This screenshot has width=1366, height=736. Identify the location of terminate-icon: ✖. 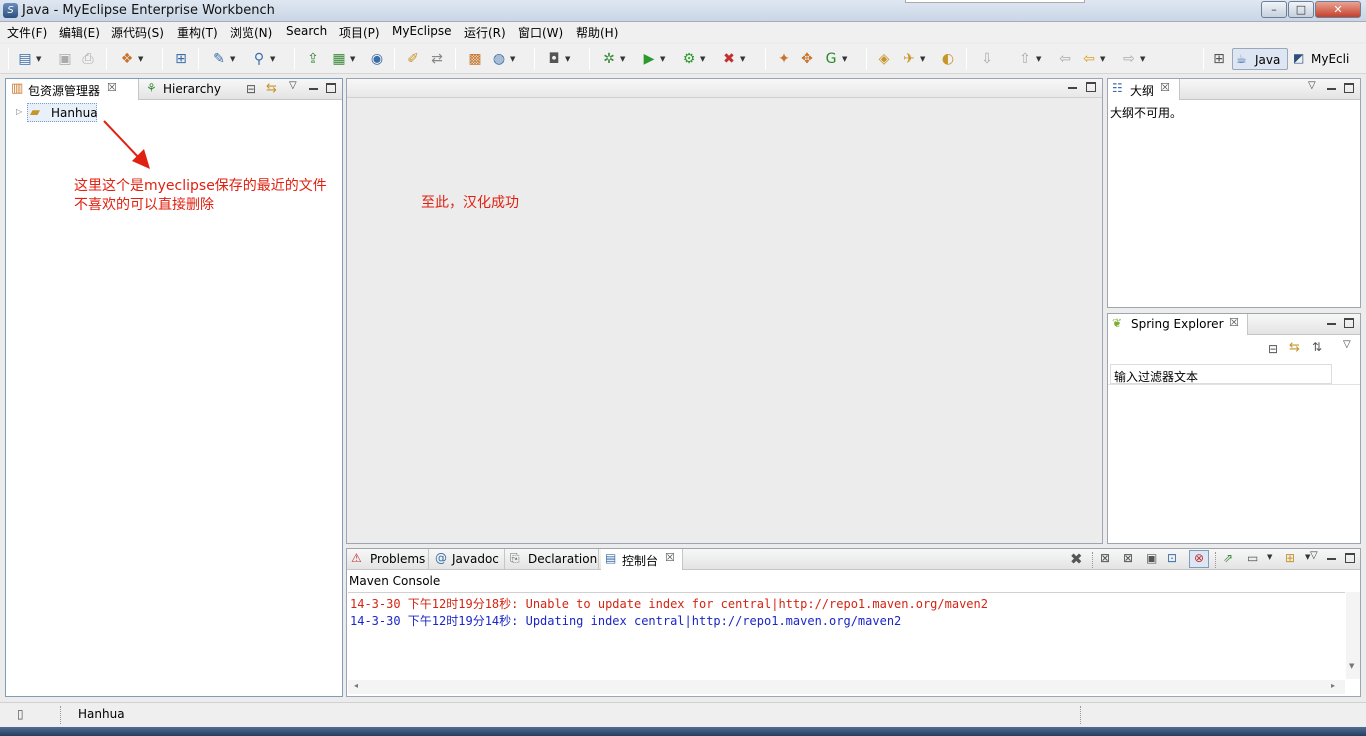
(1076, 559).